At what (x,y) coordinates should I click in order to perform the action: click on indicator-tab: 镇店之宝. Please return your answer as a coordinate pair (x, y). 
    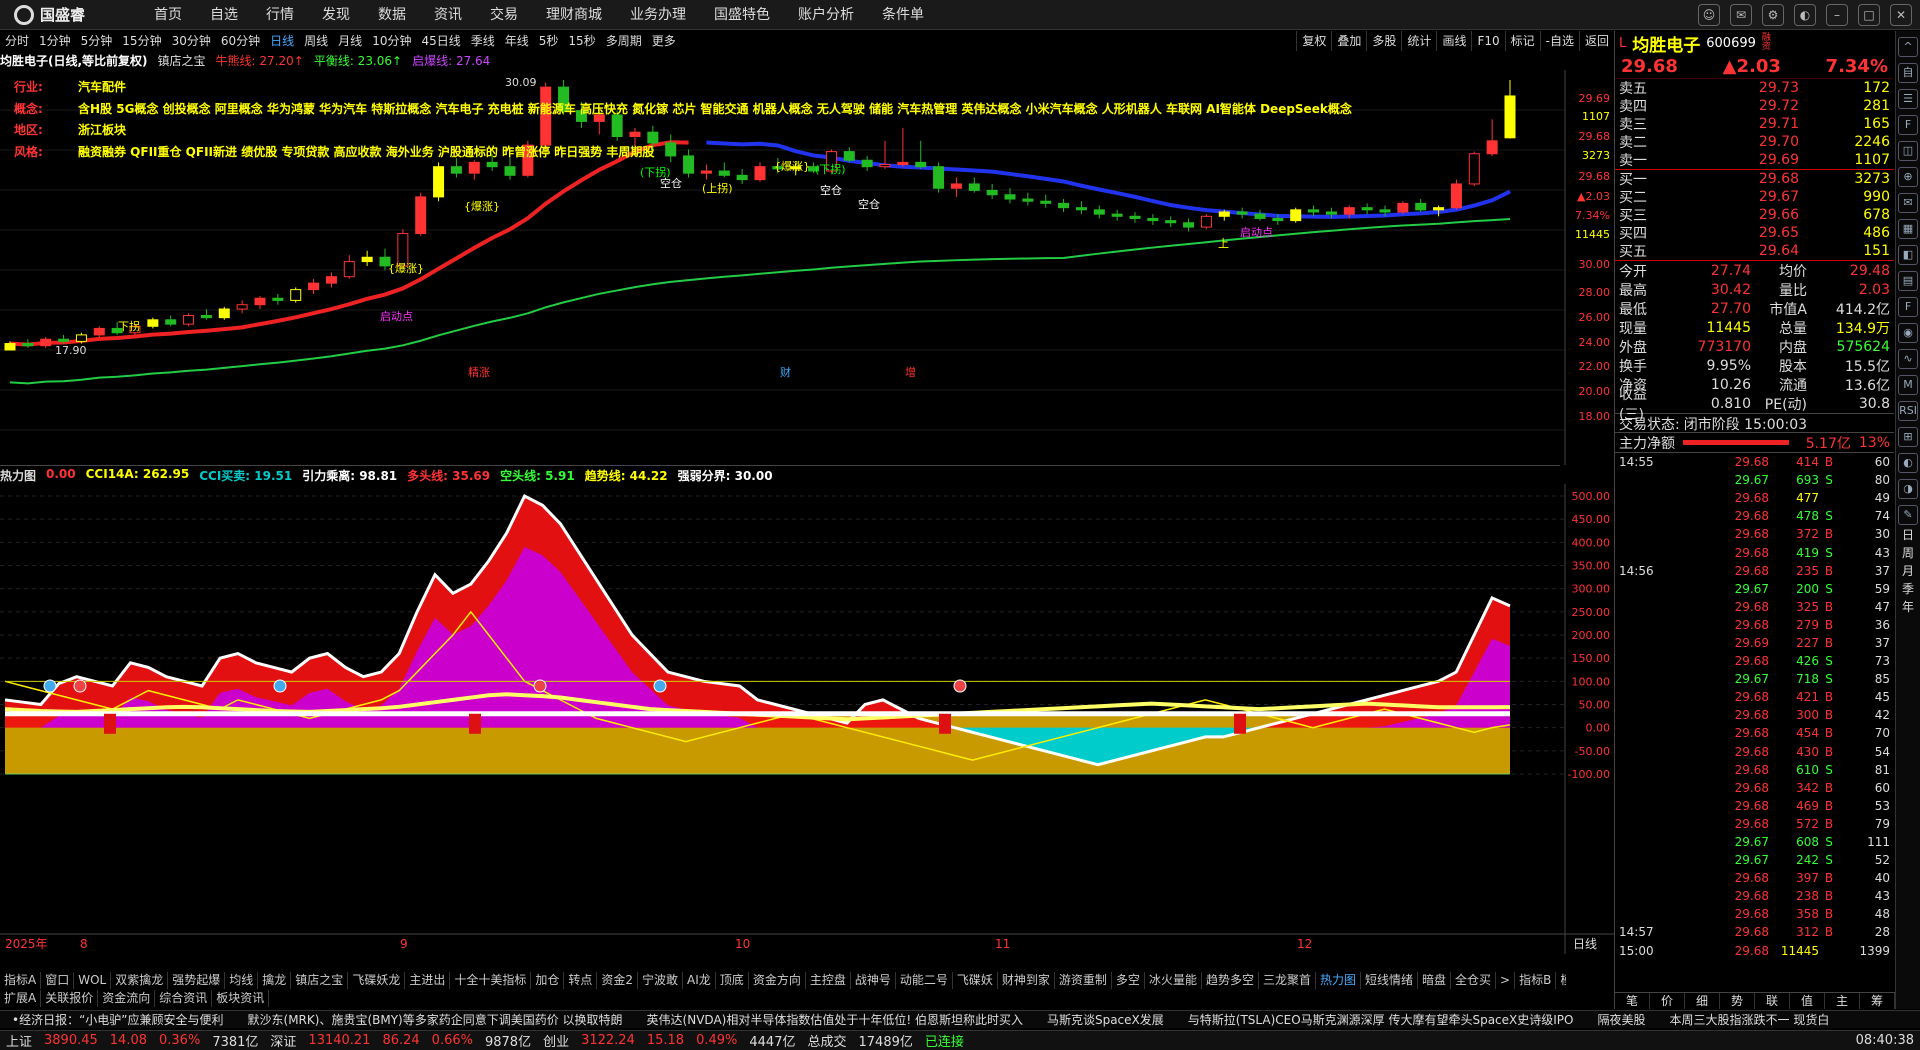
    Looking at the image, I should click on (320, 980).